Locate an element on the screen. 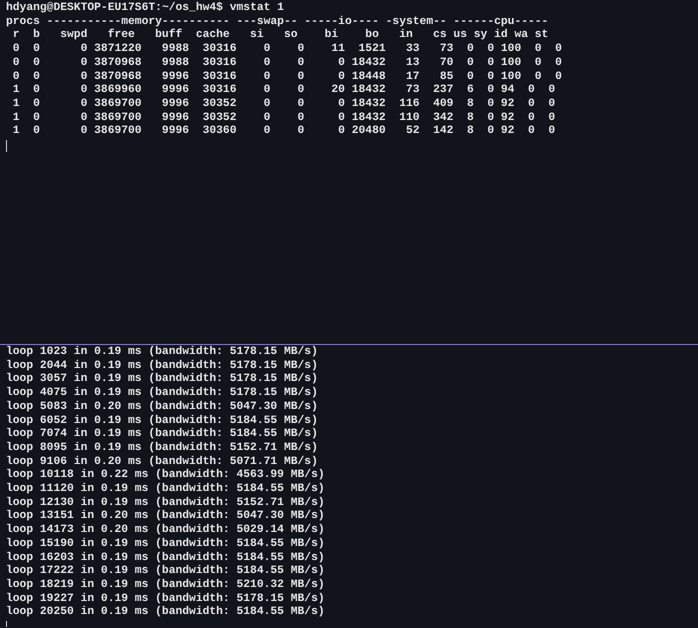  output-line: loop 19227 in 0.19 ms (bandwidth: 5178.15 MB/s) is located at coordinates (165, 599).